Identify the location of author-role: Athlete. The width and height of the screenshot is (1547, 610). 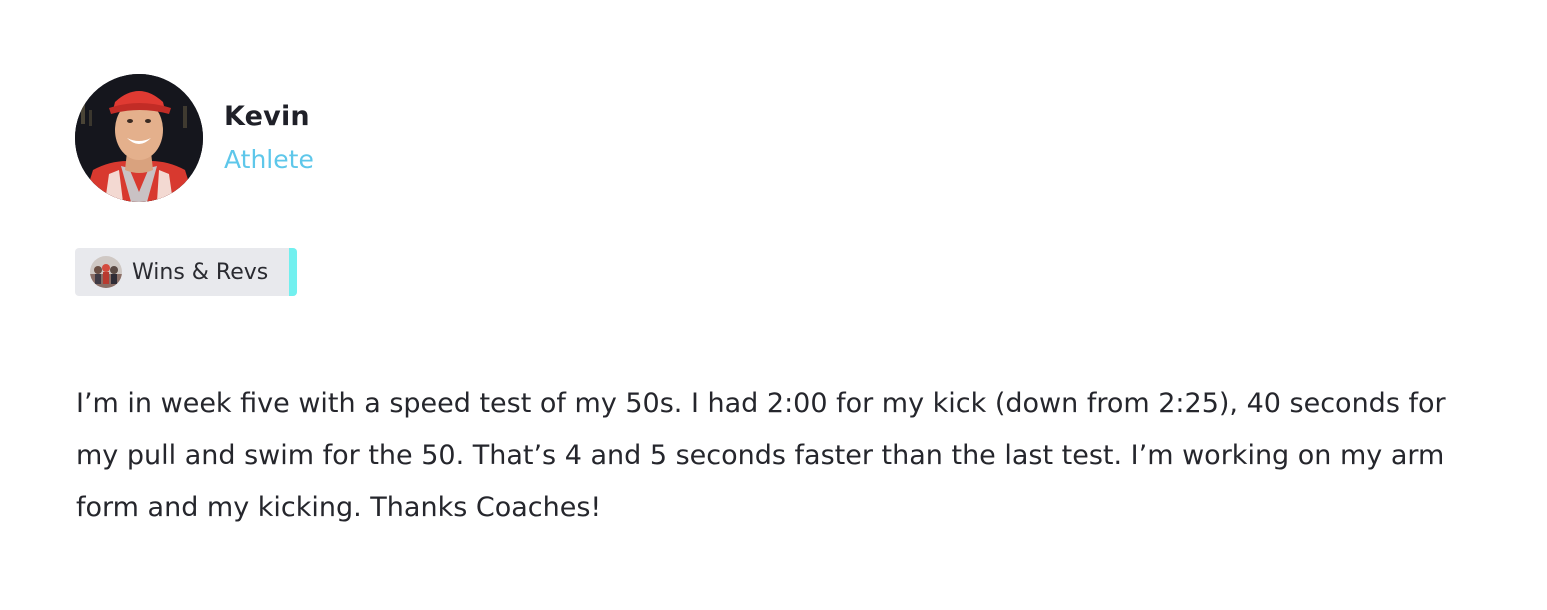
(269, 159).